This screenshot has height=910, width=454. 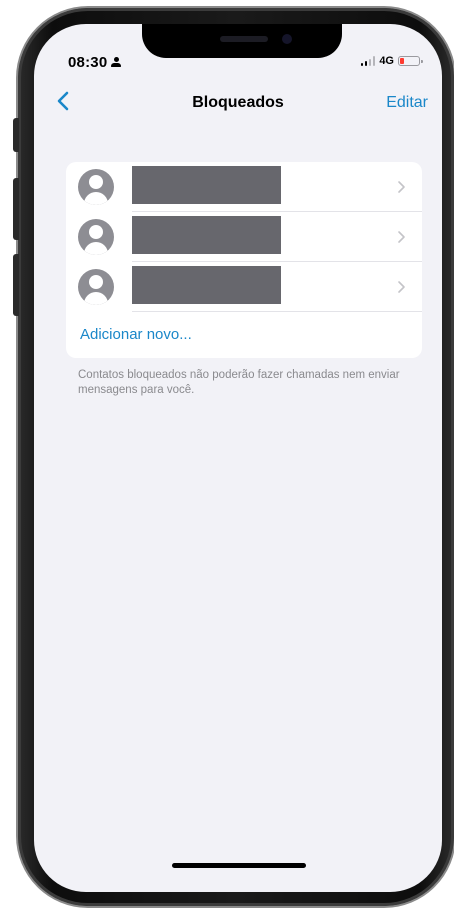 I want to click on battery-icon, so click(x=410, y=61).